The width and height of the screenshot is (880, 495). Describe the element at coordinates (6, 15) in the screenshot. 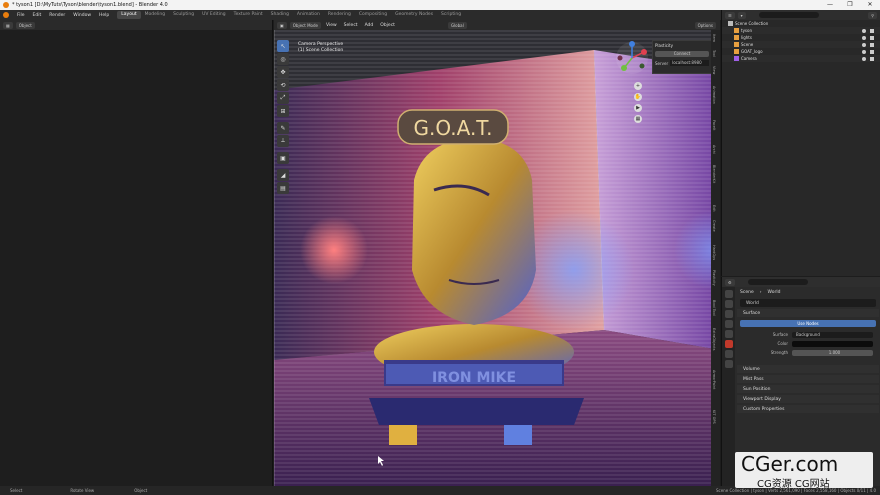

I see `blender-menu-icon` at that location.